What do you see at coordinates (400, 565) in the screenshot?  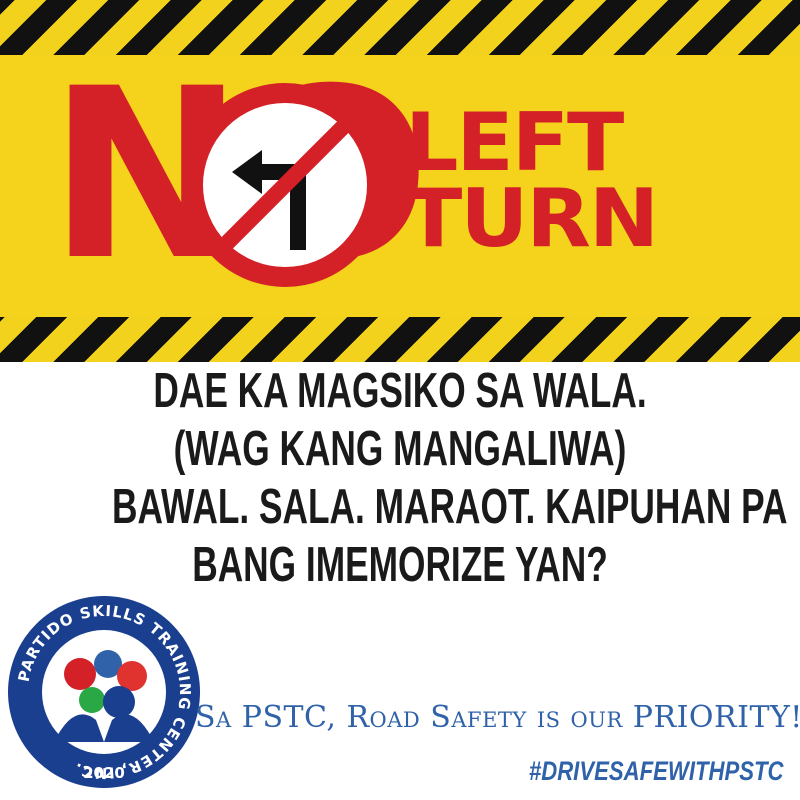 I see `message-line-4: BANG IMEMORIZE YAN?` at bounding box center [400, 565].